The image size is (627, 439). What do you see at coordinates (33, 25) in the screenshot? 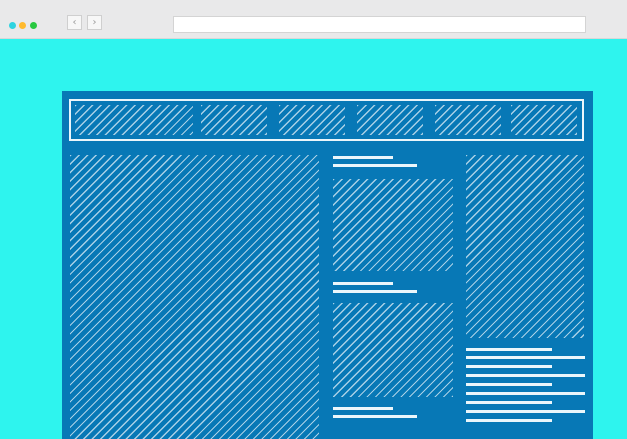
I see `maximize-window-dot` at bounding box center [33, 25].